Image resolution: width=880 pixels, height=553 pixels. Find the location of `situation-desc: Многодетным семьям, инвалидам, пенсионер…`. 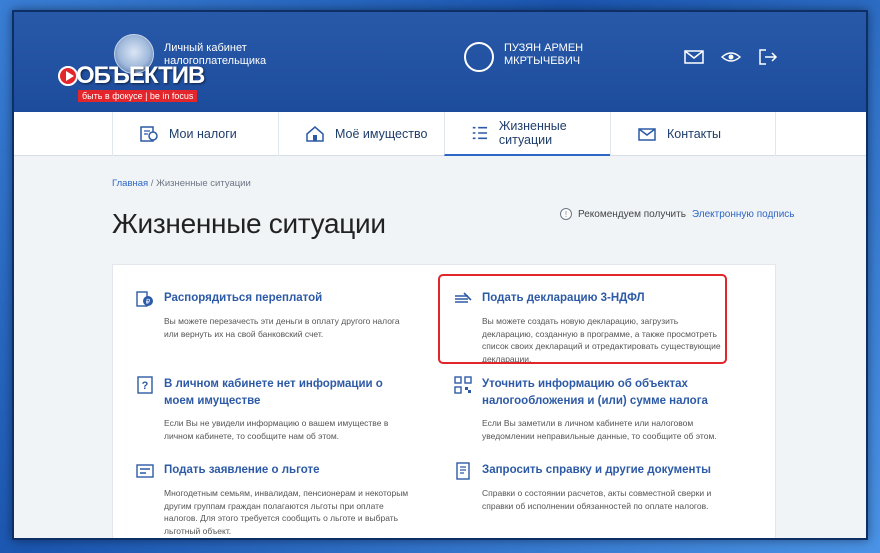

situation-desc: Многодетным семьям, инвалидам, пенсионер… is located at coordinates (286, 512).